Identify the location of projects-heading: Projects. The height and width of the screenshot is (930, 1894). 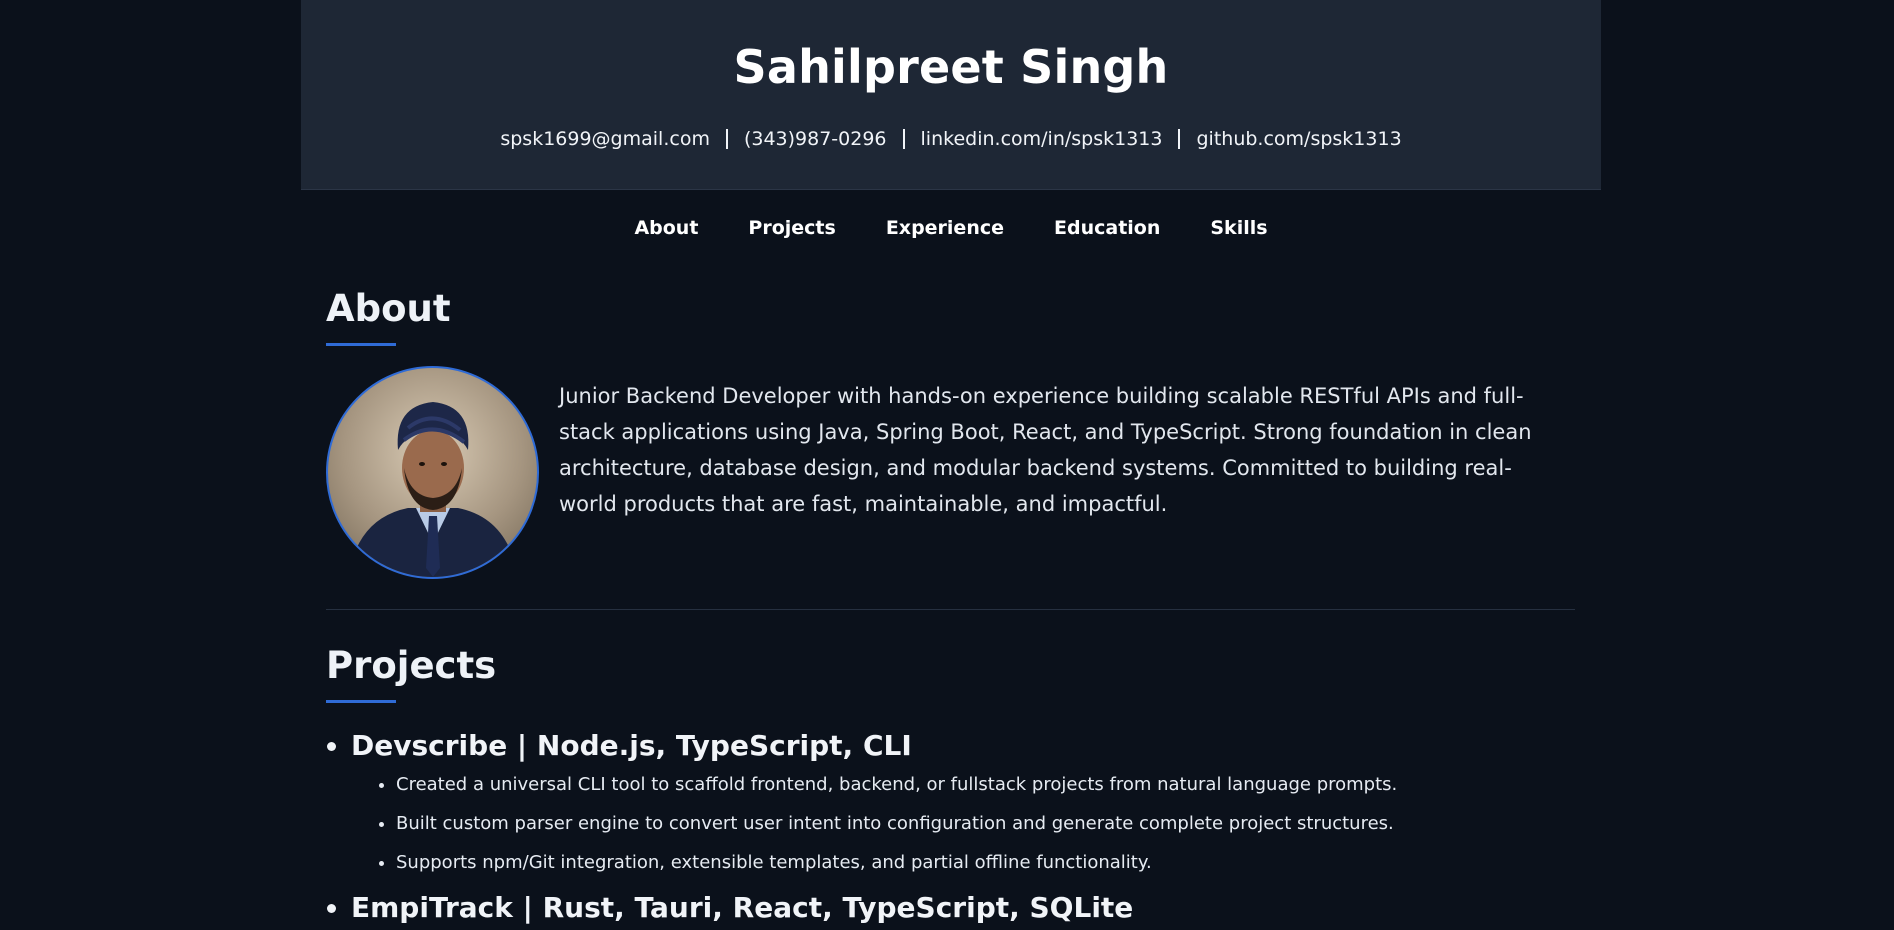
(411, 665).